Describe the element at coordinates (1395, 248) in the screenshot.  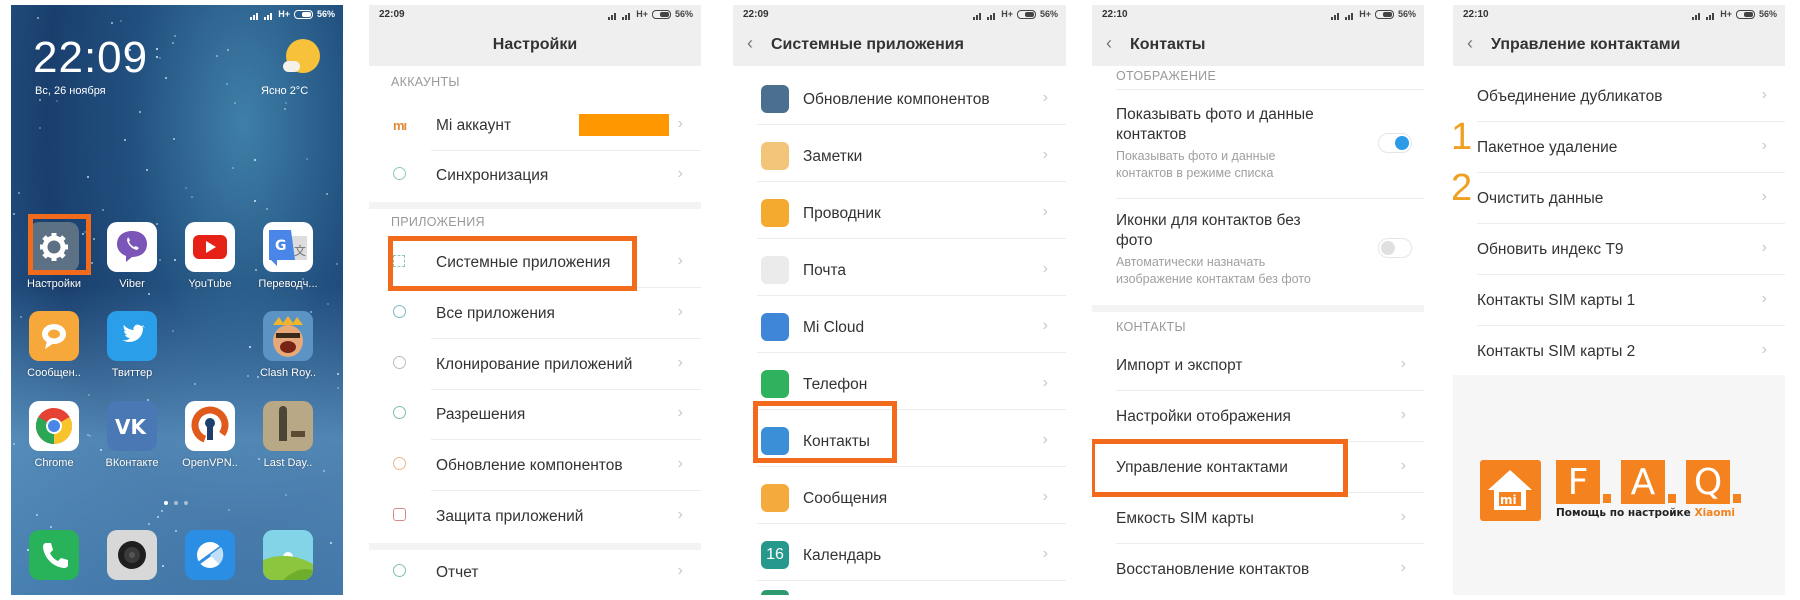
I see `toggle-switch-off` at that location.